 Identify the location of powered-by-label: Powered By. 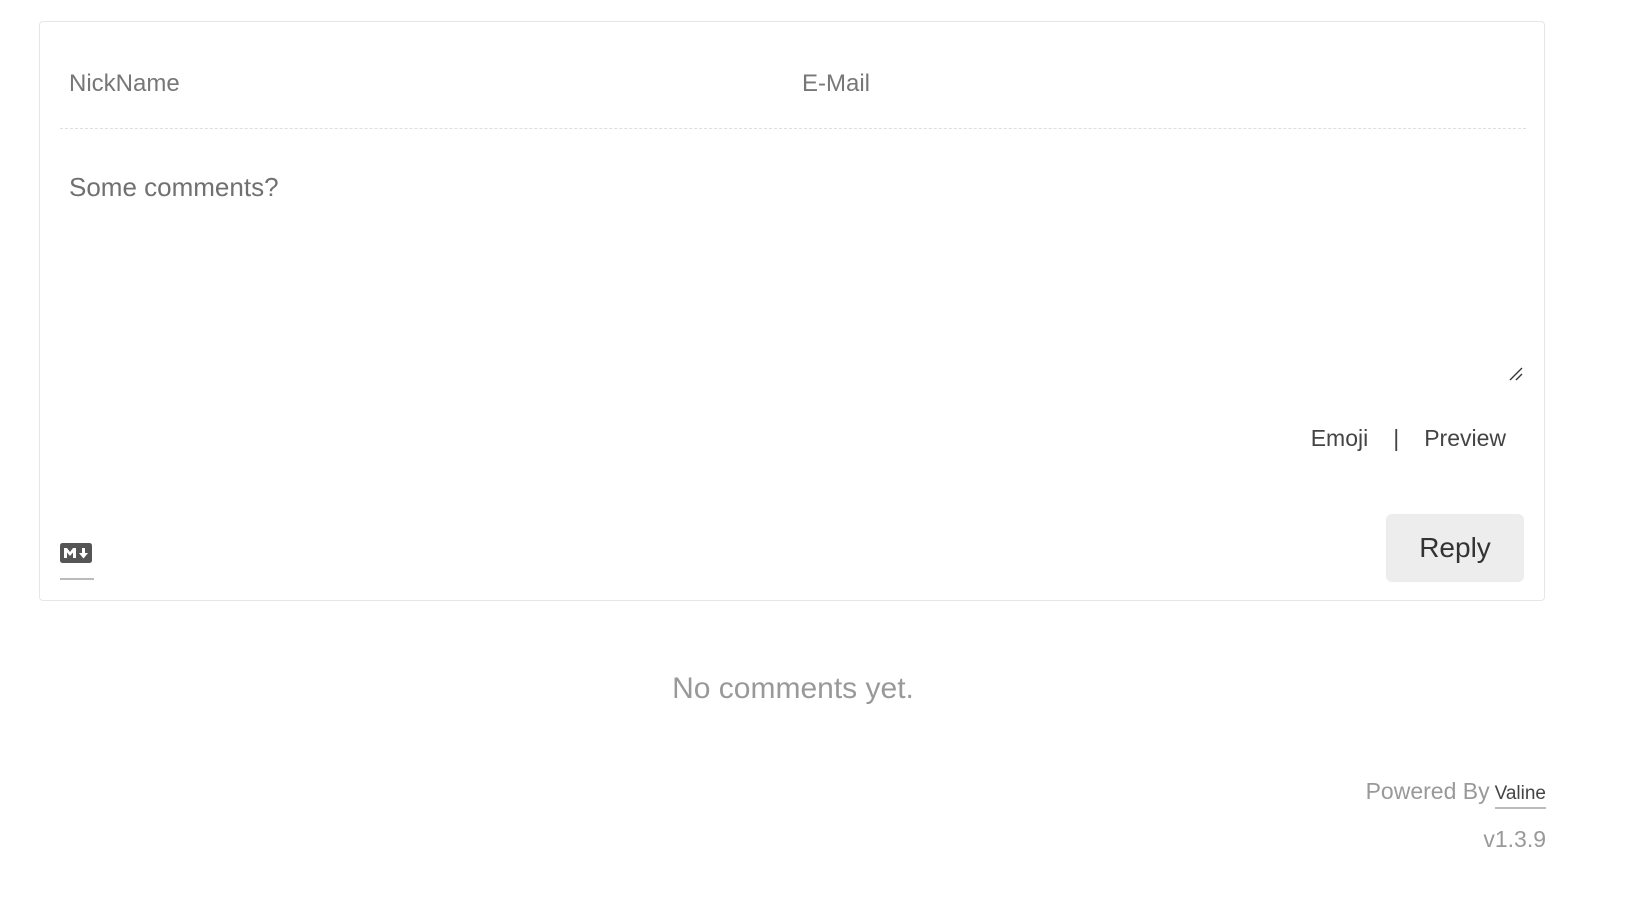
(1427, 791).